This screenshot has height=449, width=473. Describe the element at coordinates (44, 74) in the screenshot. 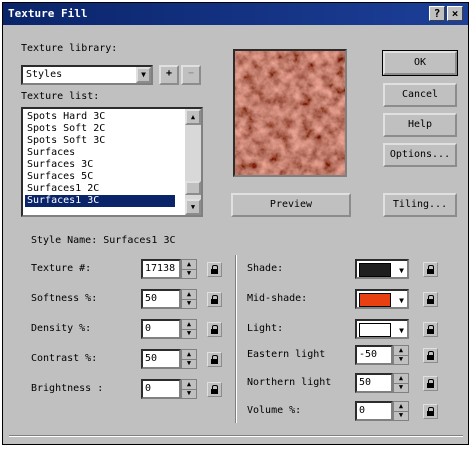

I see `texture-library-value: Styles` at that location.